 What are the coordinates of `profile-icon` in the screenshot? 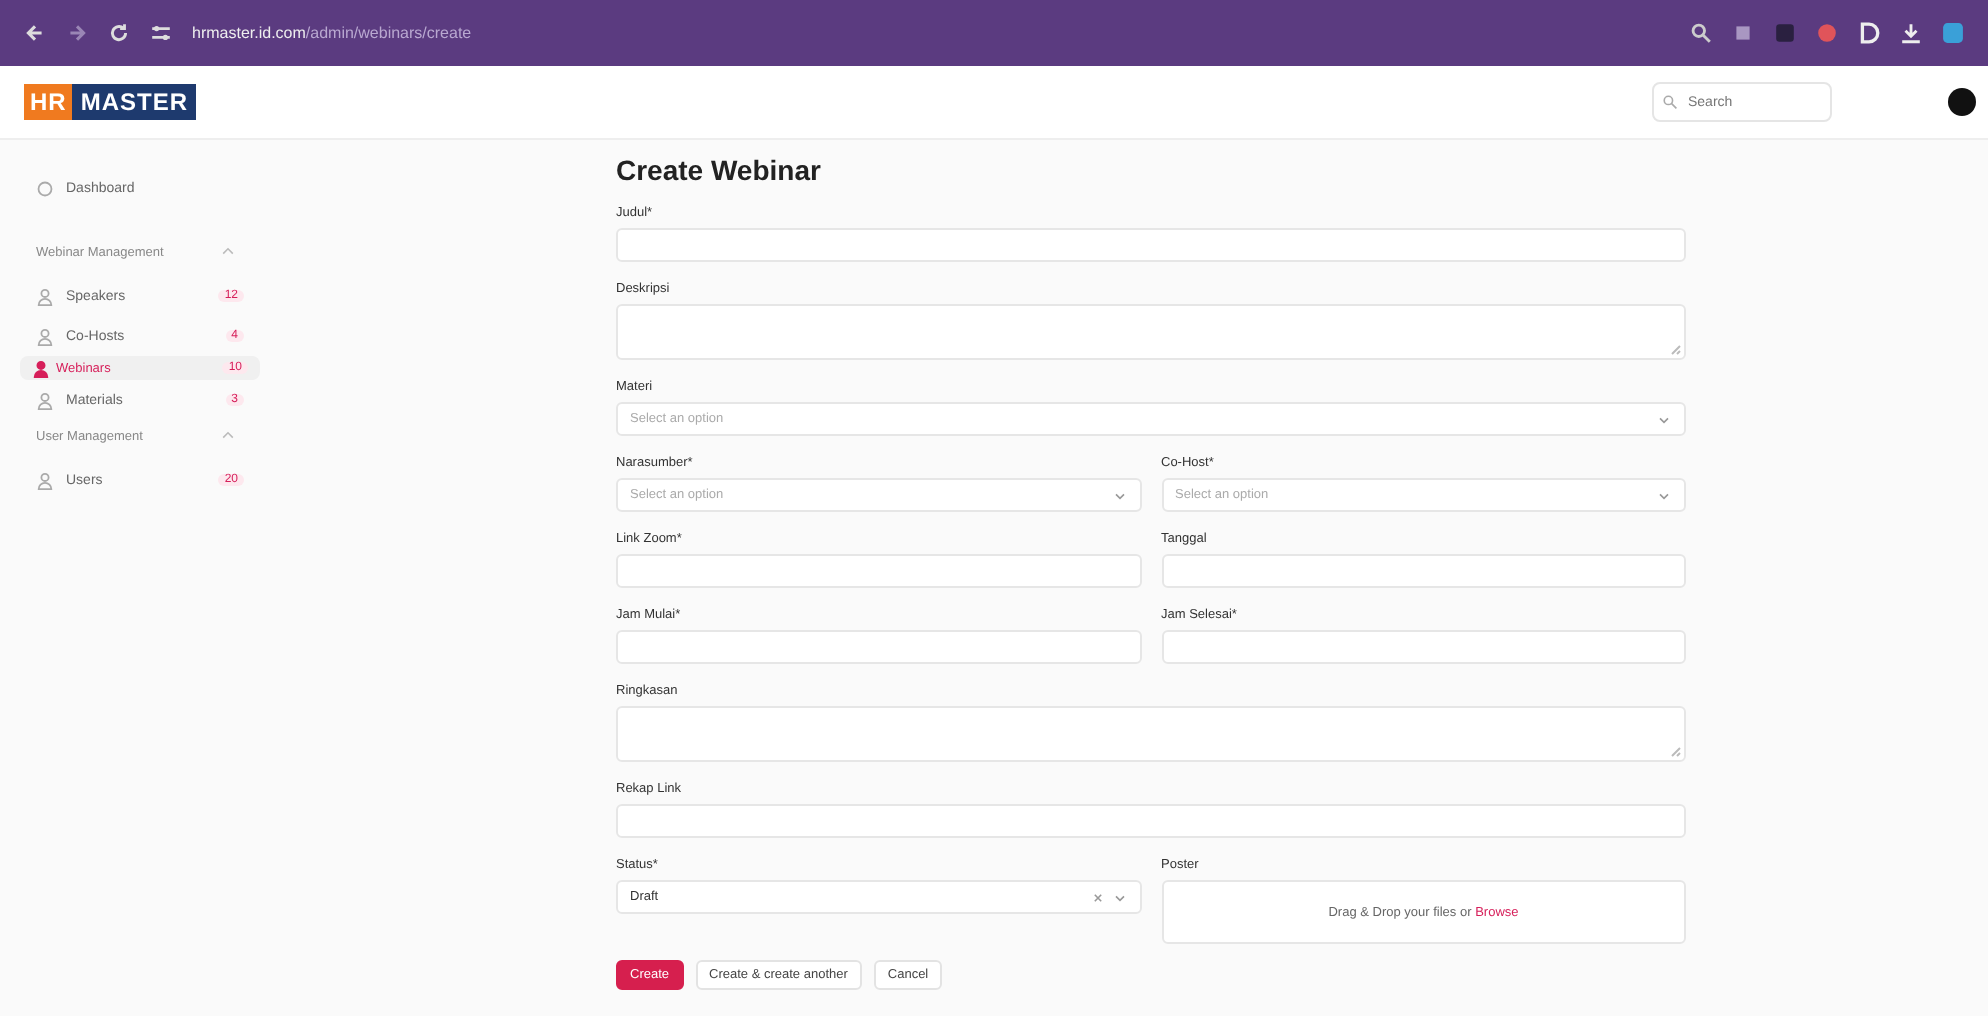 It's located at (1953, 33).